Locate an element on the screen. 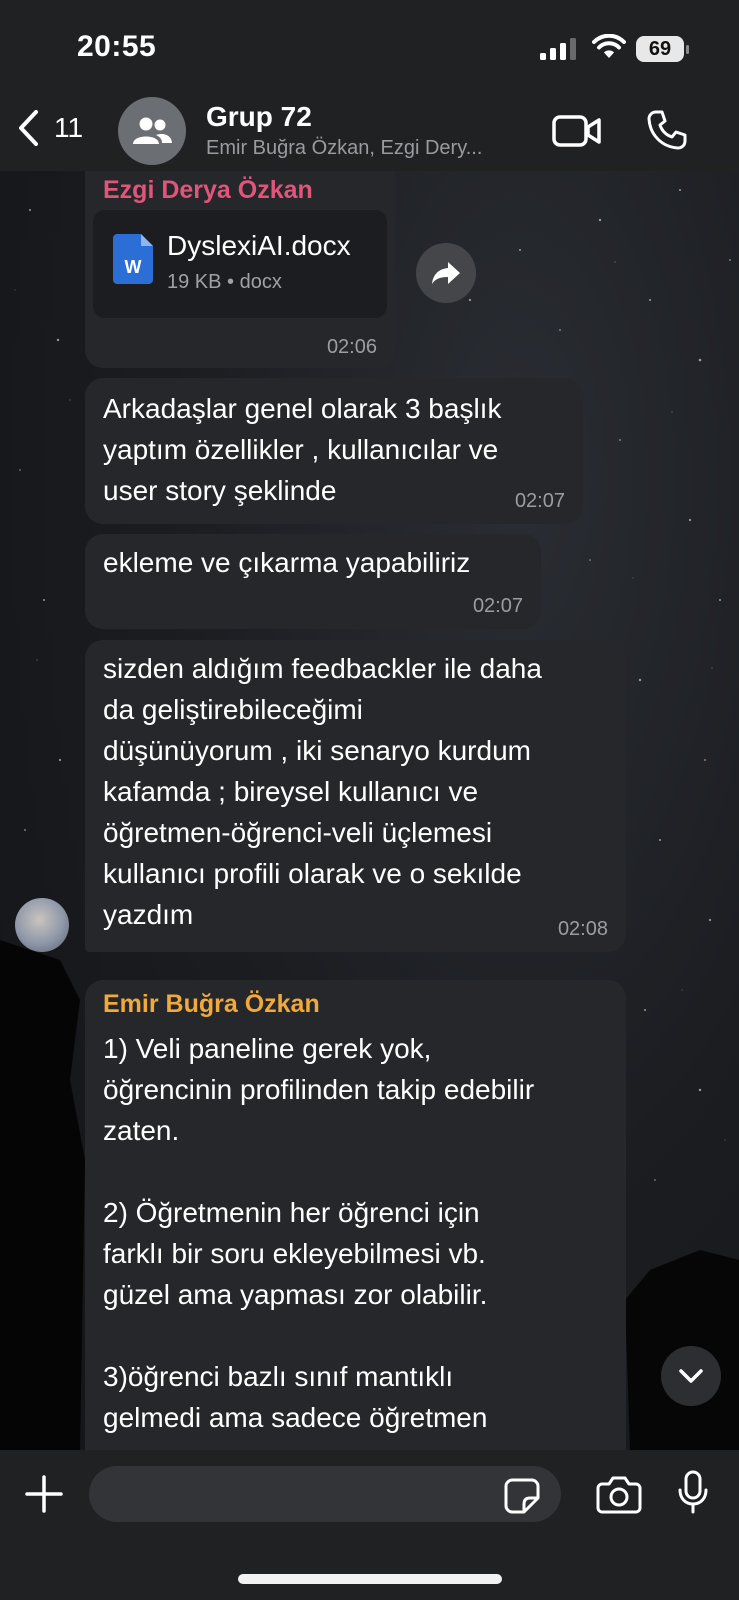 This screenshot has height=1600, width=739. word-doc-icon: W is located at coordinates (133, 259).